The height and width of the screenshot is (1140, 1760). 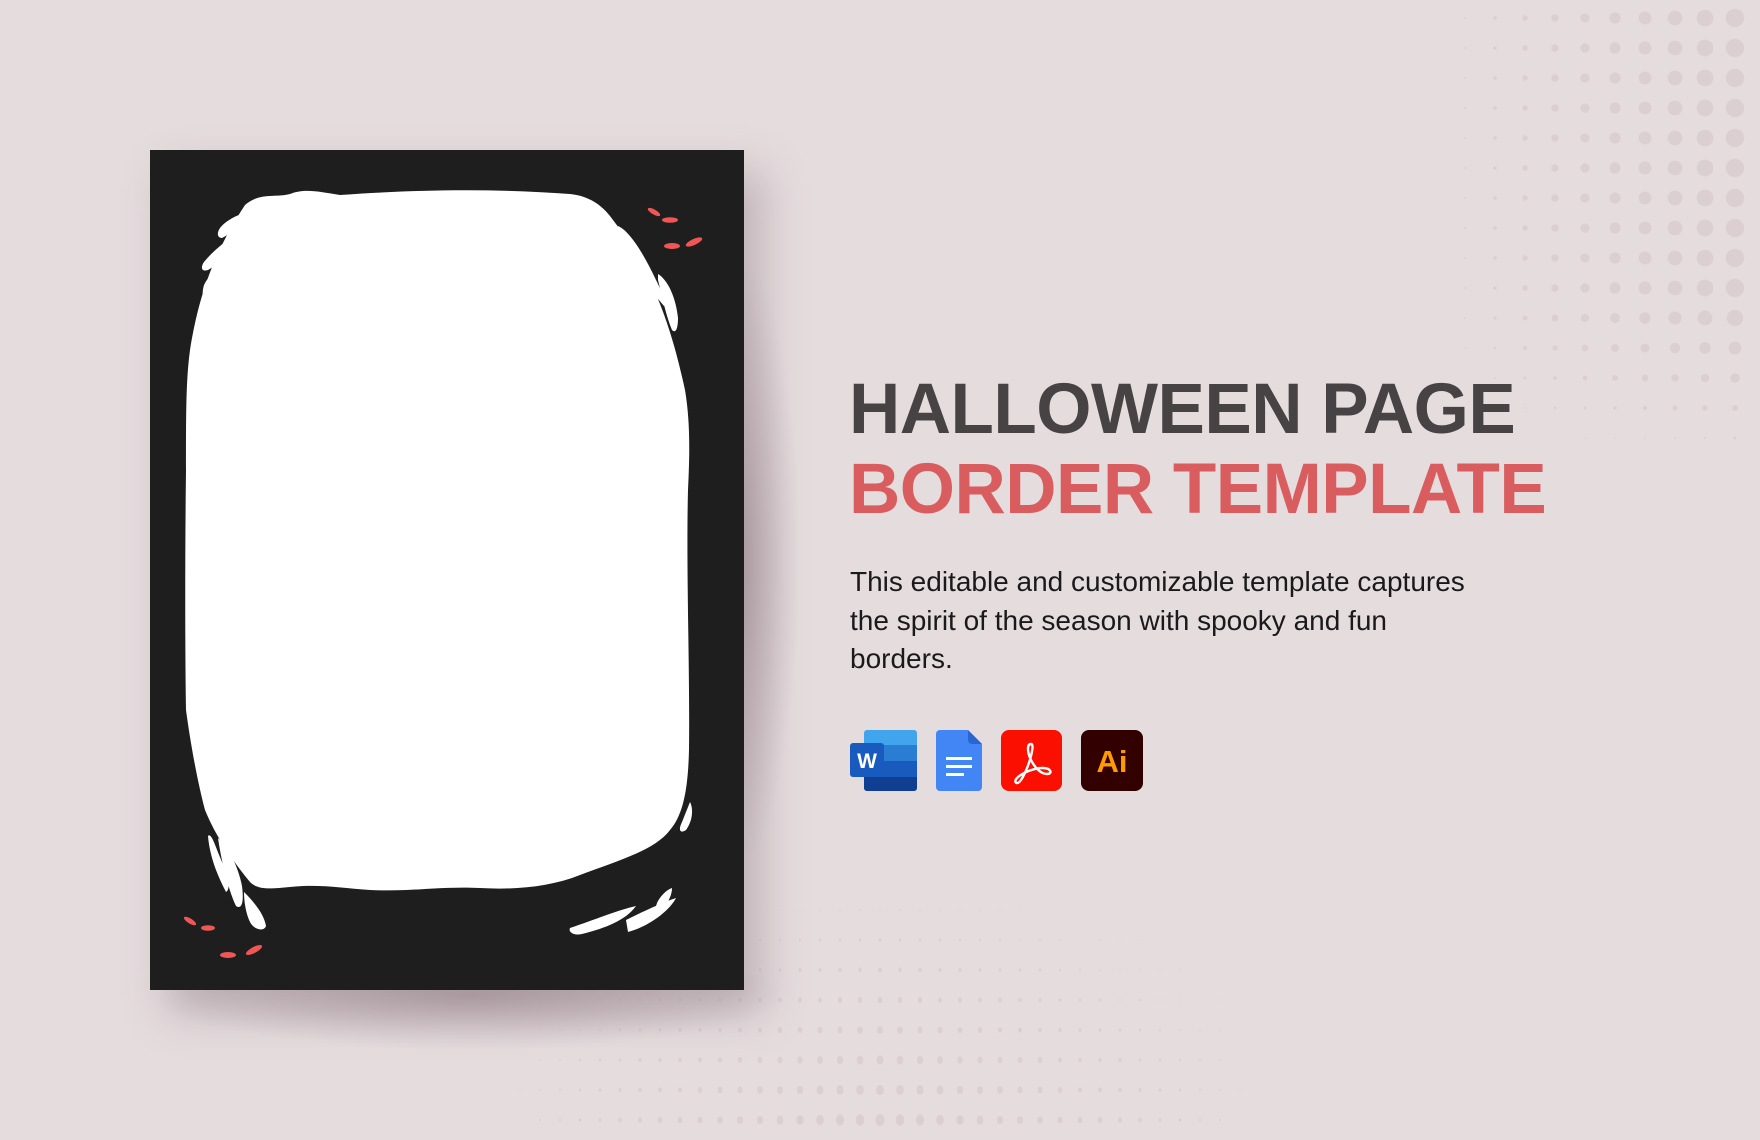 I want to click on ai-icon-glyph: Ai, so click(x=1112, y=761).